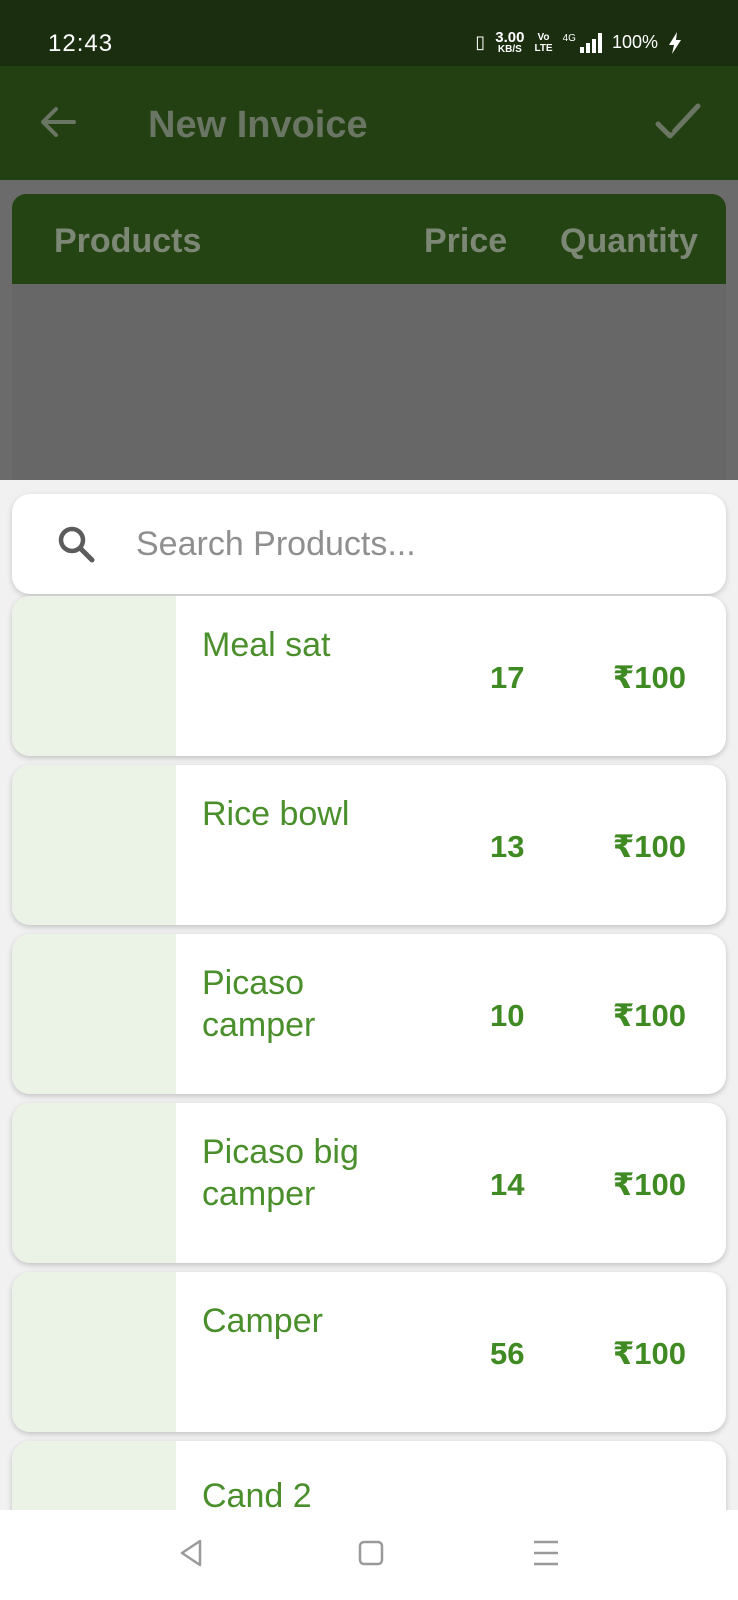 The image size is (738, 1600). I want to click on header-price: Price, so click(466, 241).